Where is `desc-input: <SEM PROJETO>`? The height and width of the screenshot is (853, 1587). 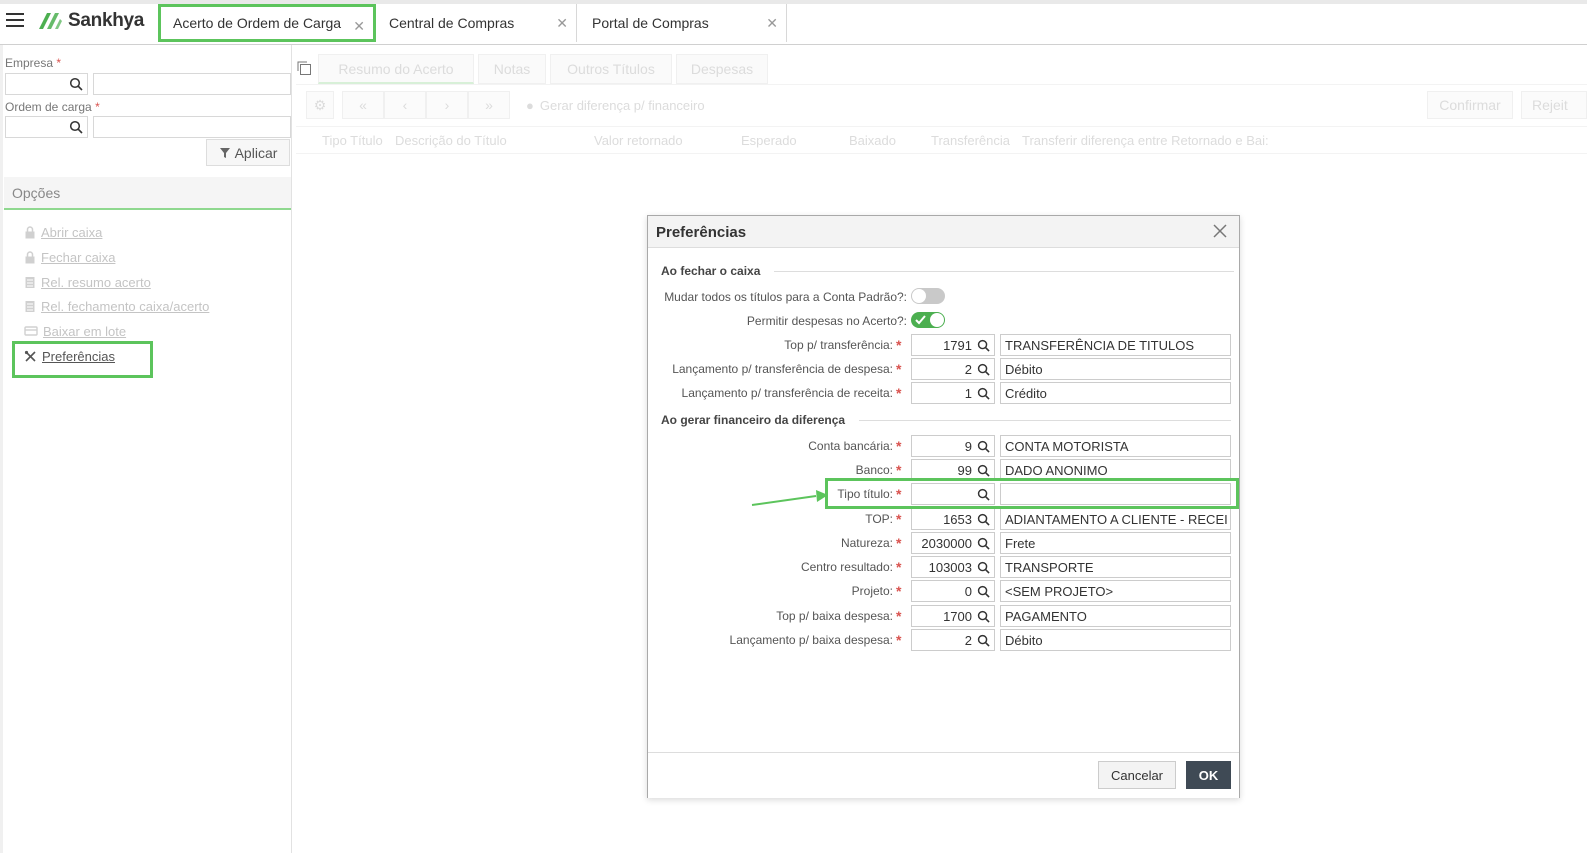
desc-input: <SEM PROJETO> is located at coordinates (1115, 591).